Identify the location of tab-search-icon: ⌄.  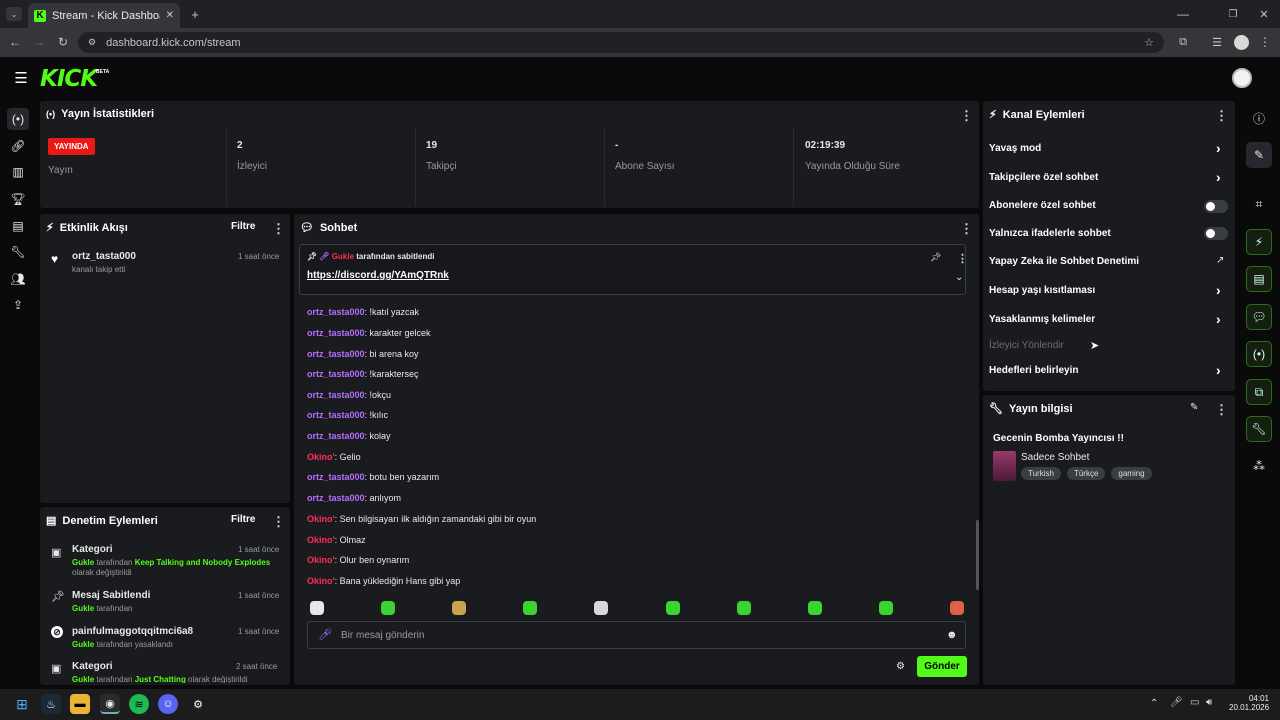
(14, 14).